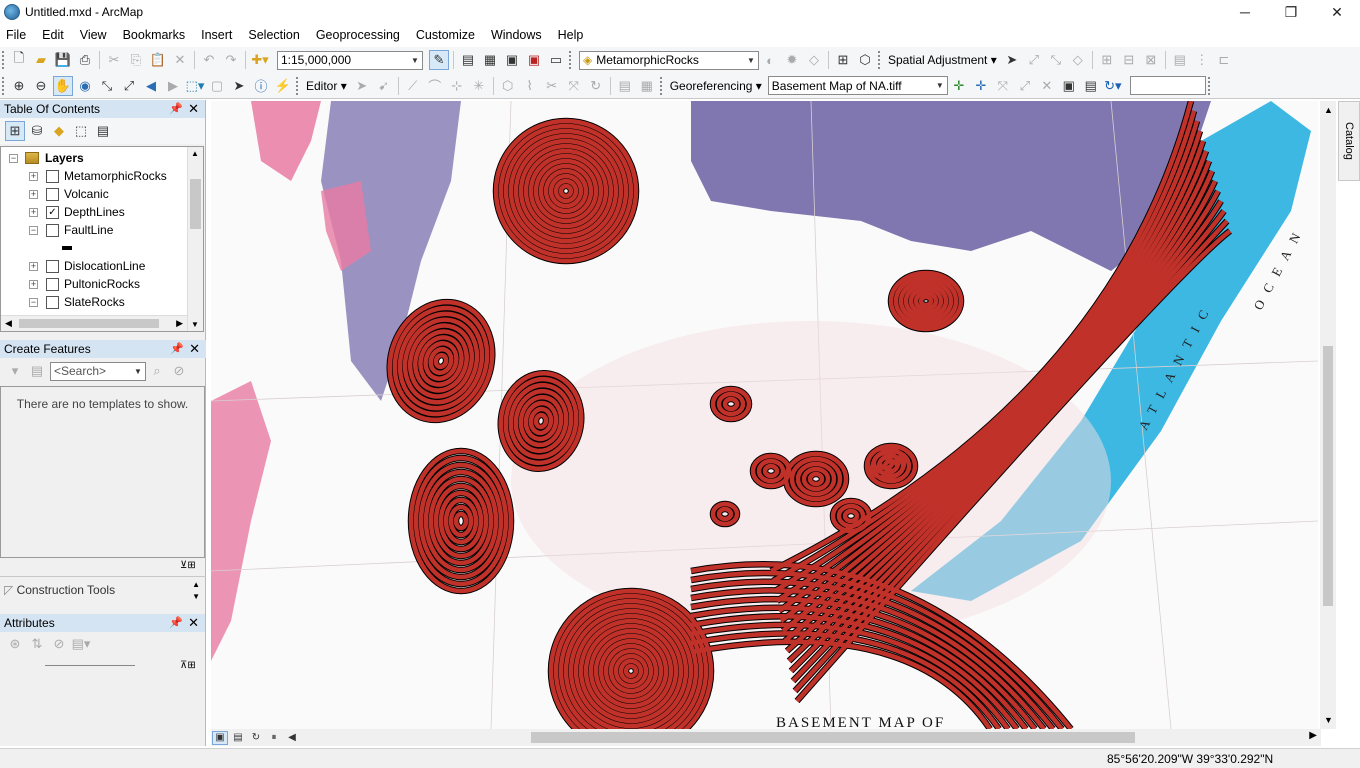 This screenshot has height=768, width=1360. What do you see at coordinates (85, 60) in the screenshot?
I see `print-icon: ⎙` at bounding box center [85, 60].